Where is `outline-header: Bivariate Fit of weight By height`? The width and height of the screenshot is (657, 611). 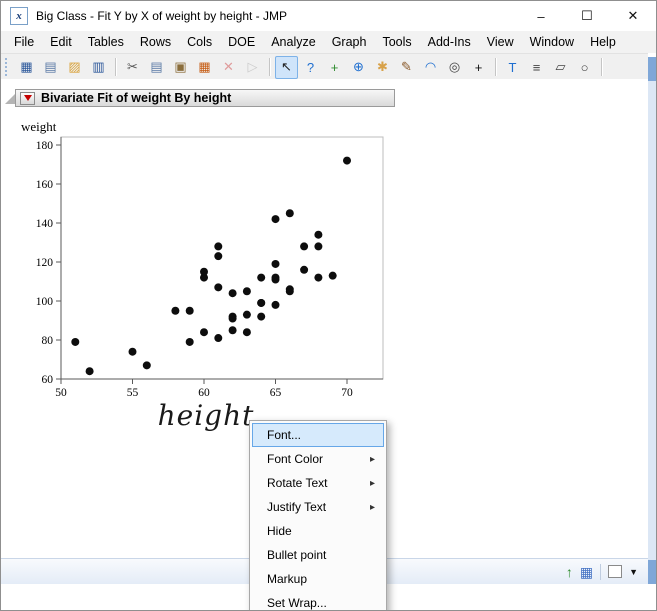
outline-header: Bivariate Fit of weight By height is located at coordinates (205, 98).